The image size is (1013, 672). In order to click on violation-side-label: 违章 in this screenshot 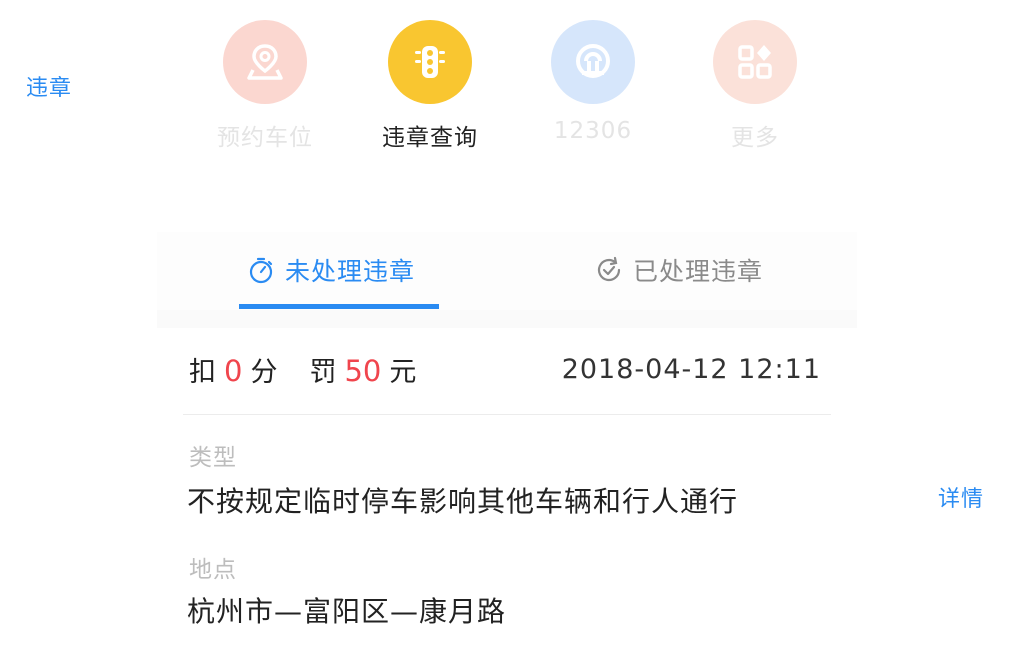, I will do `click(49, 88)`.